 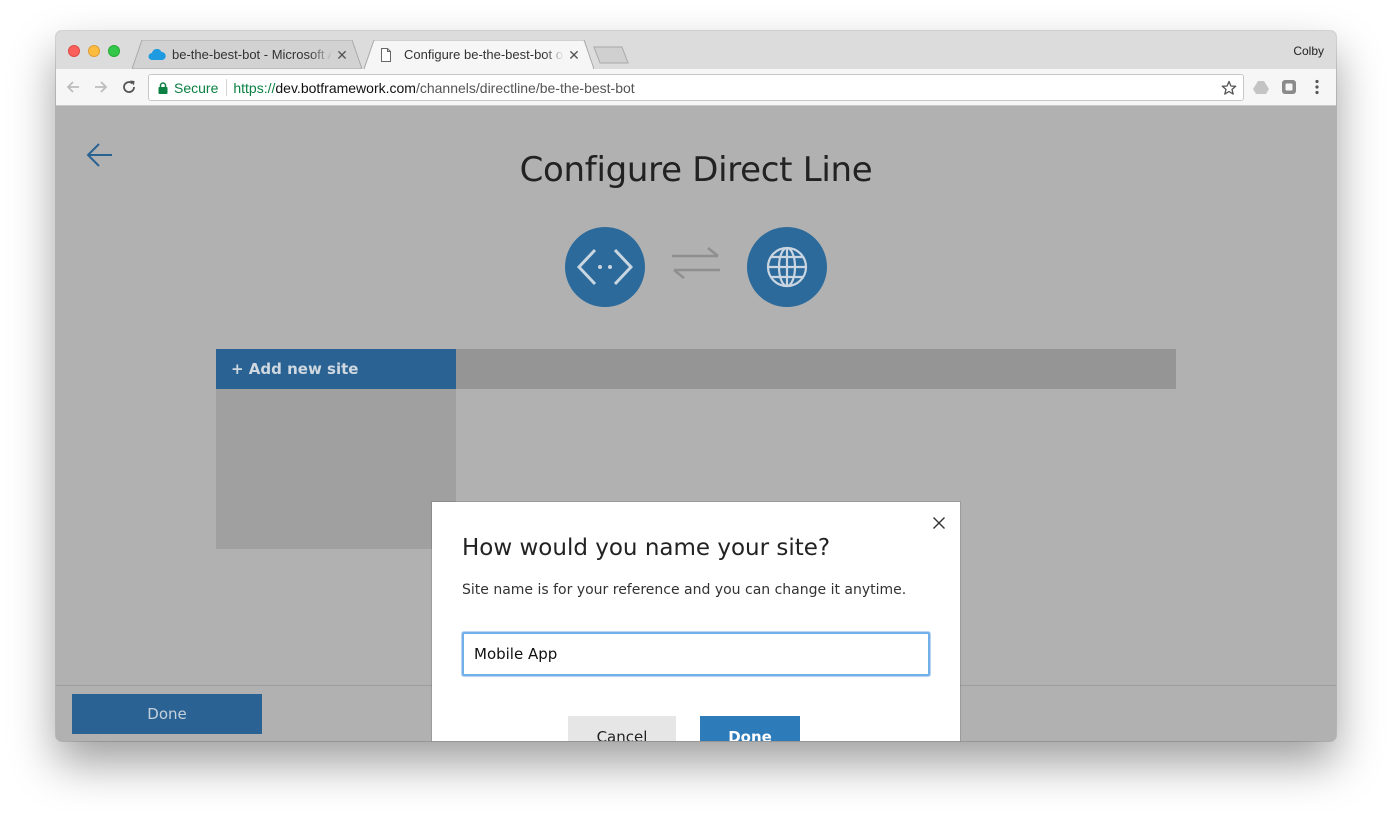 I want to click on url-host: dev.botframework.com, so click(x=345, y=87).